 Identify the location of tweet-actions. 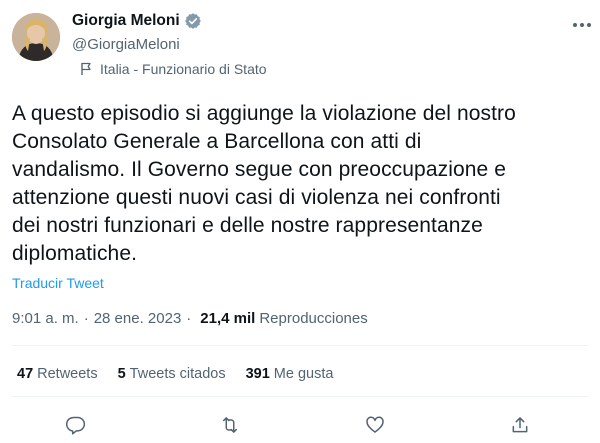
(300, 425).